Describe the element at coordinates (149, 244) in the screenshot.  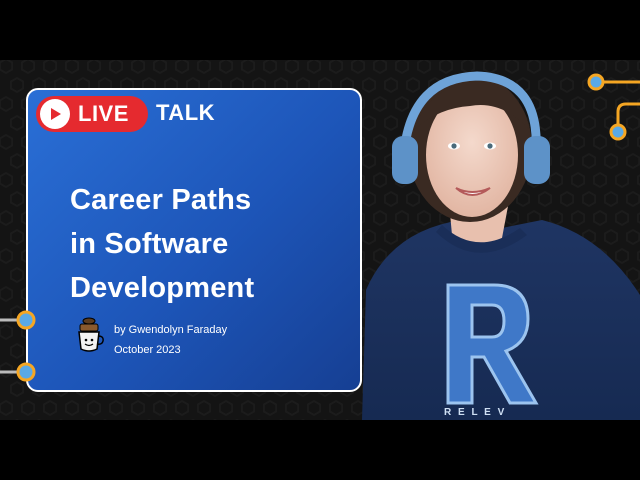
I see `title-line-2: in Software` at that location.